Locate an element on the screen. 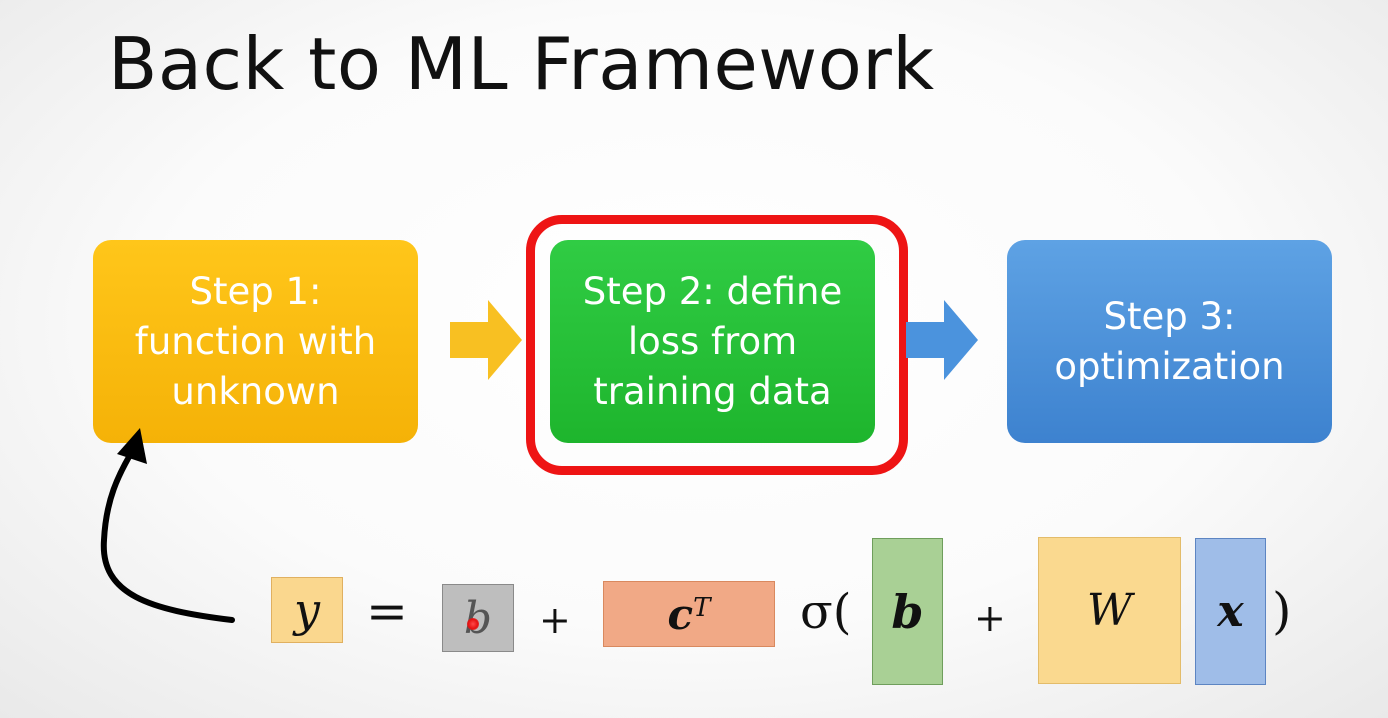  equation-b-scalar: b is located at coordinates (478, 618).